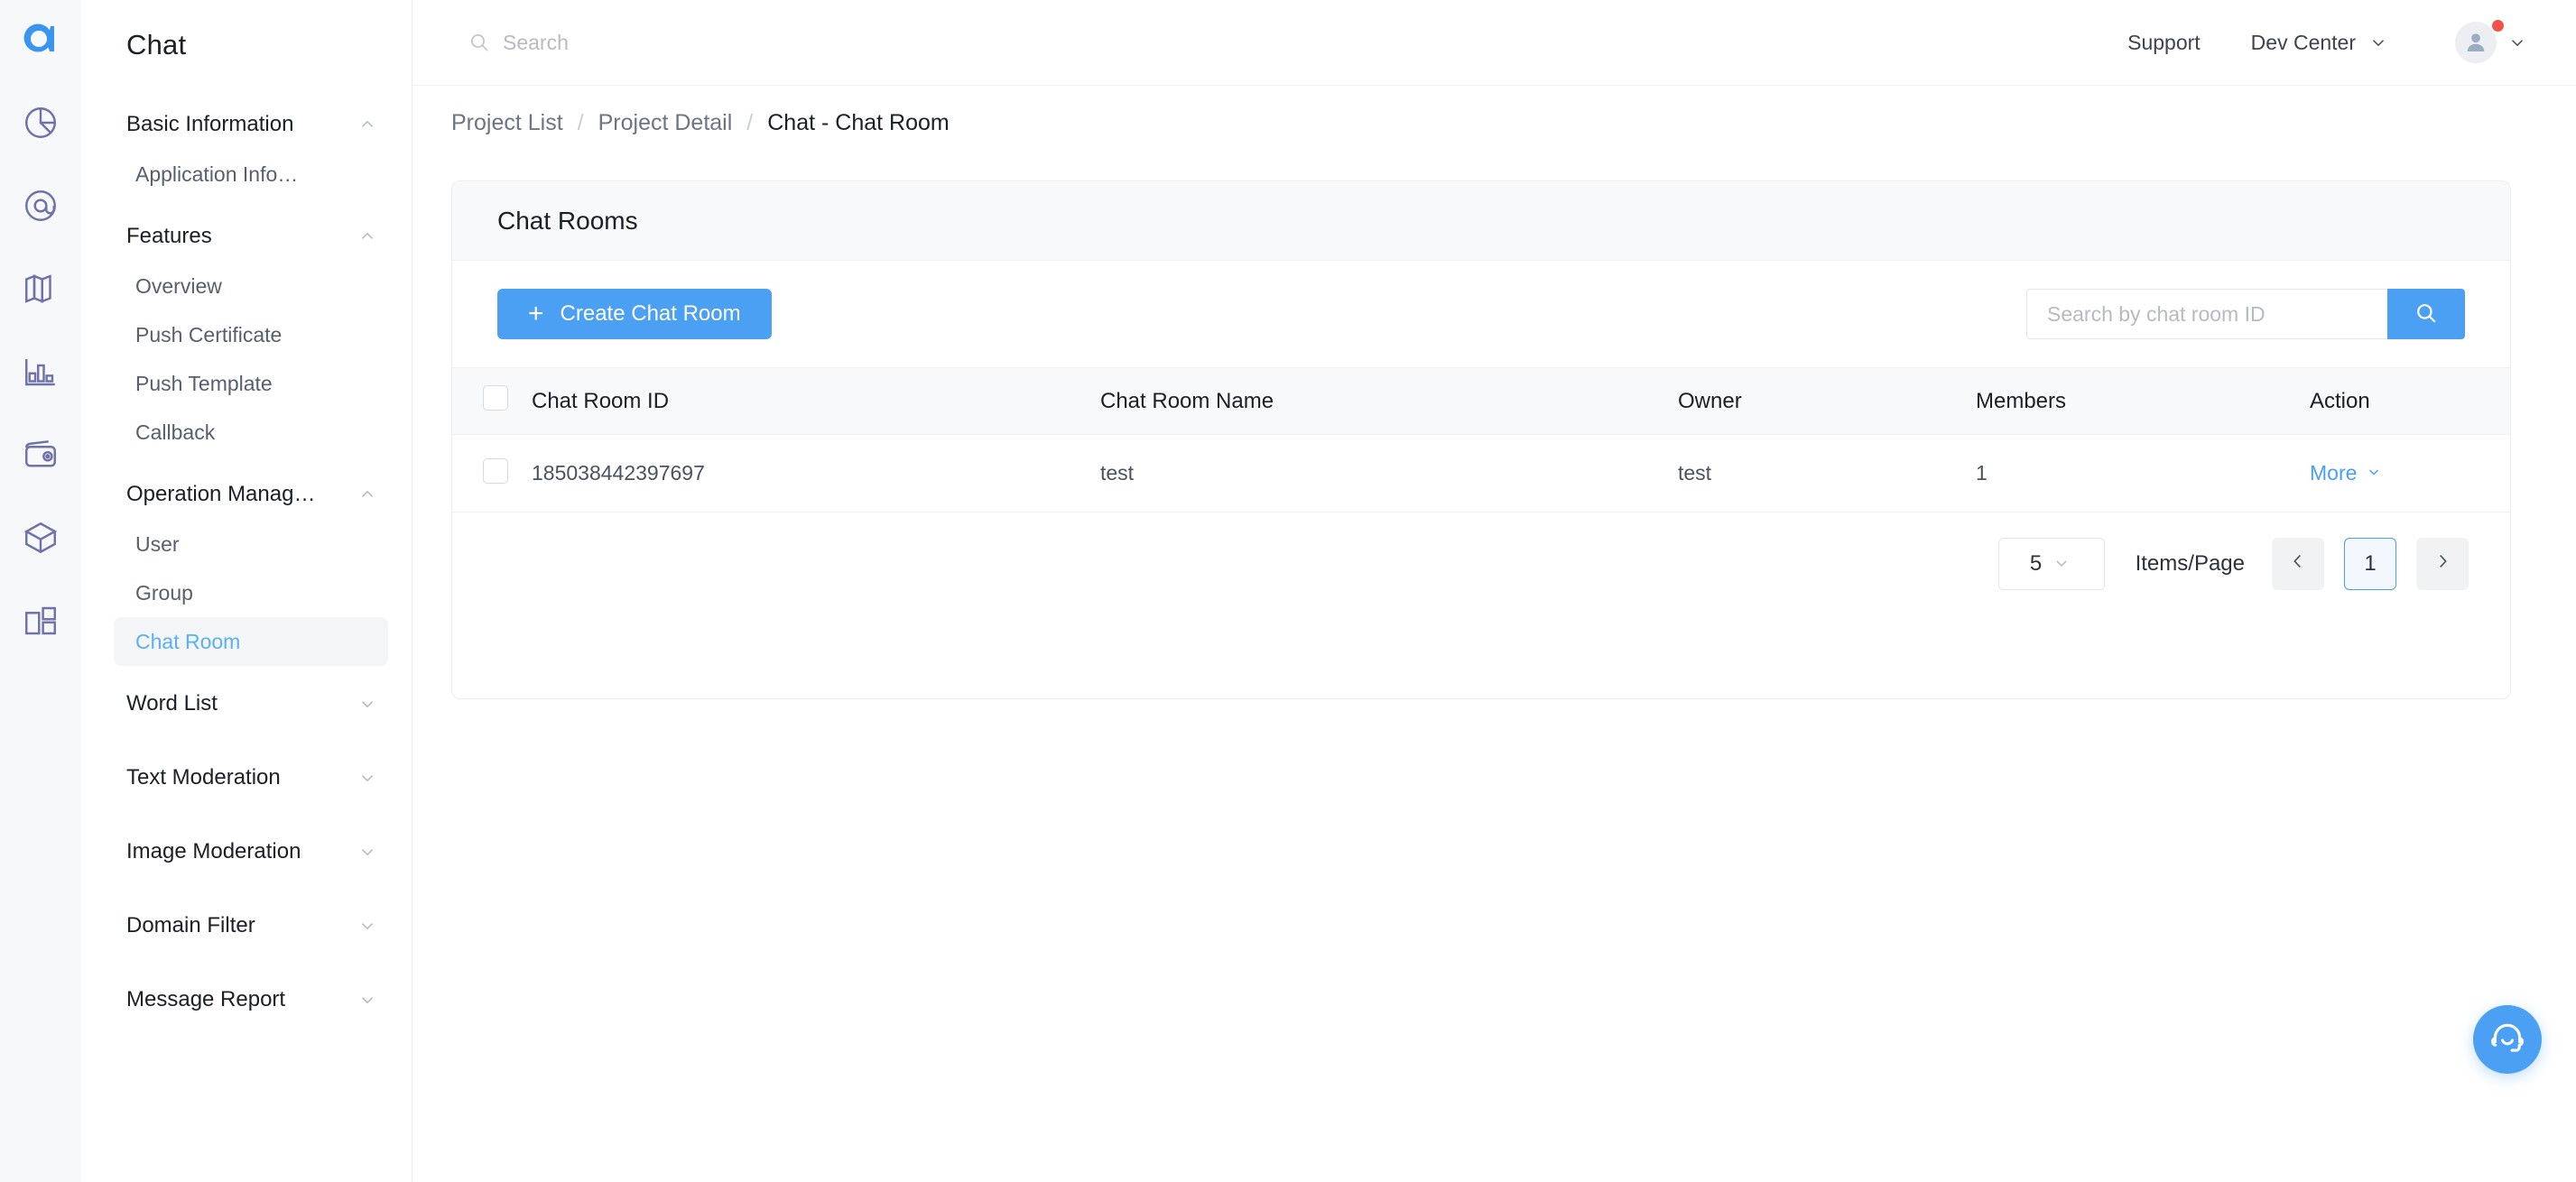 The height and width of the screenshot is (1182, 2576). Describe the element at coordinates (2410, 401) in the screenshot. I see `column-header-action: Action` at that location.